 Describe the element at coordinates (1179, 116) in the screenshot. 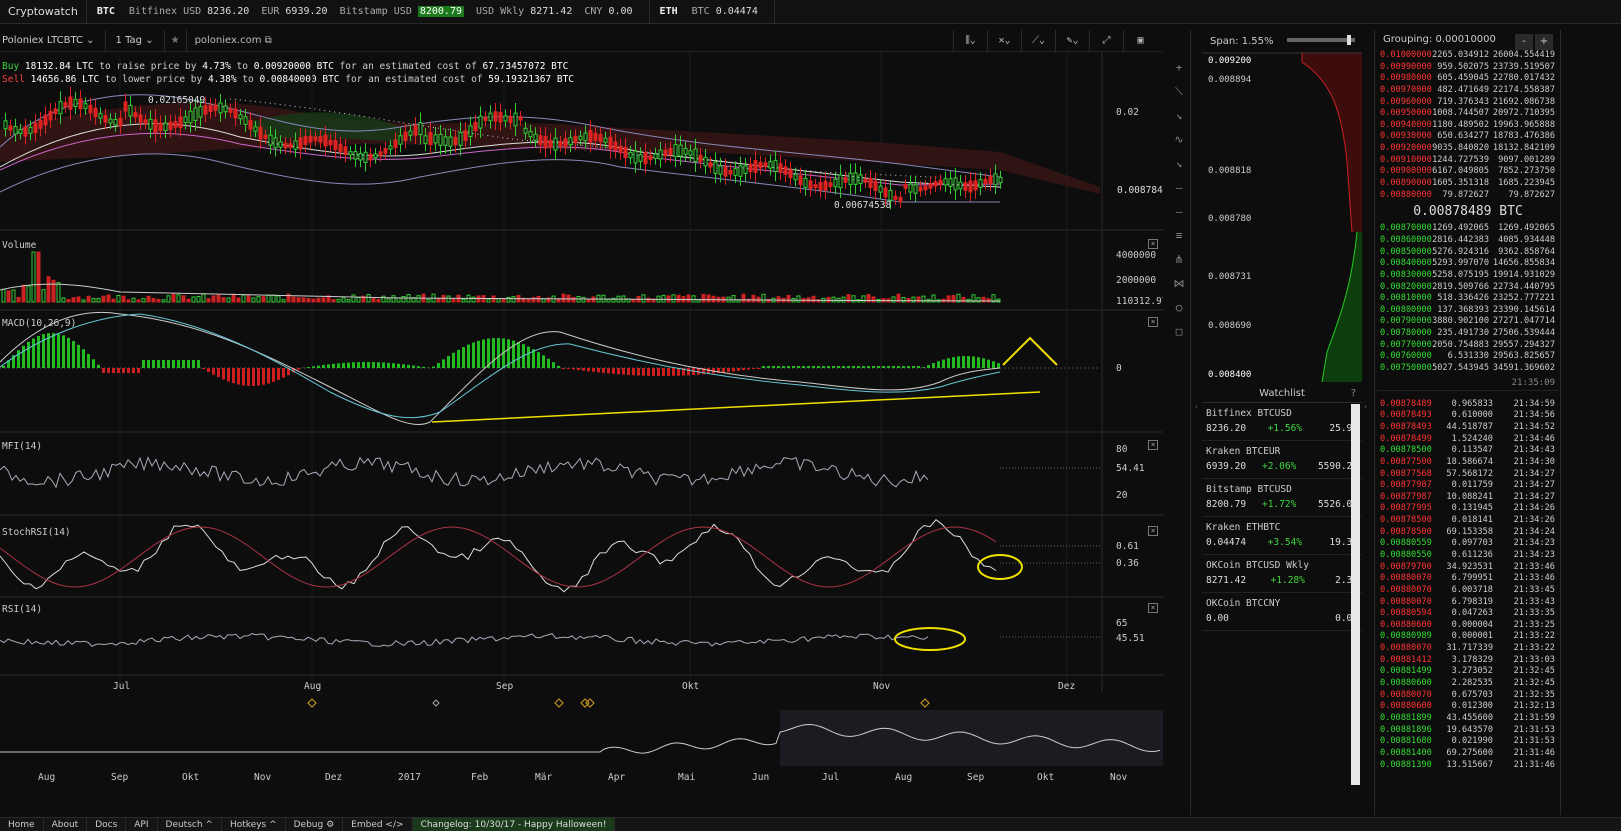

I see `ray-tool-icon: ↘` at that location.